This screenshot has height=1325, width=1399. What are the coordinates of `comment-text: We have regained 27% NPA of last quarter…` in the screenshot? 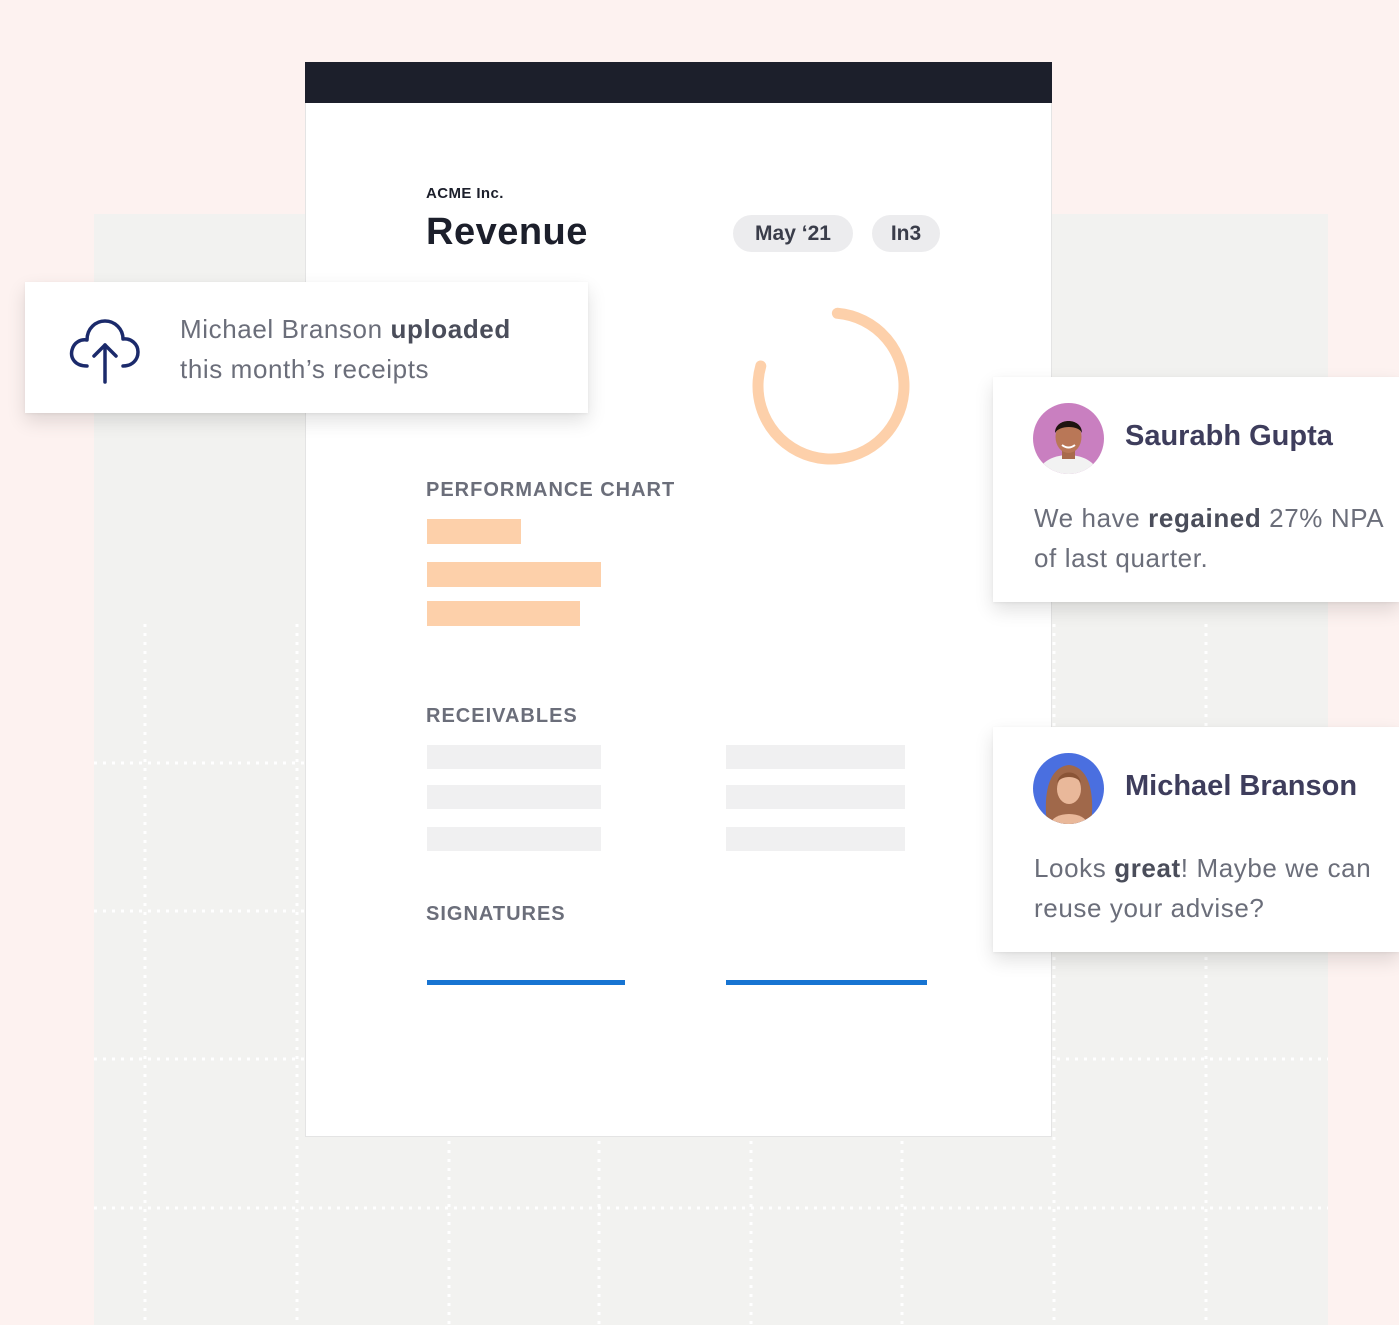 It's located at (1209, 538).